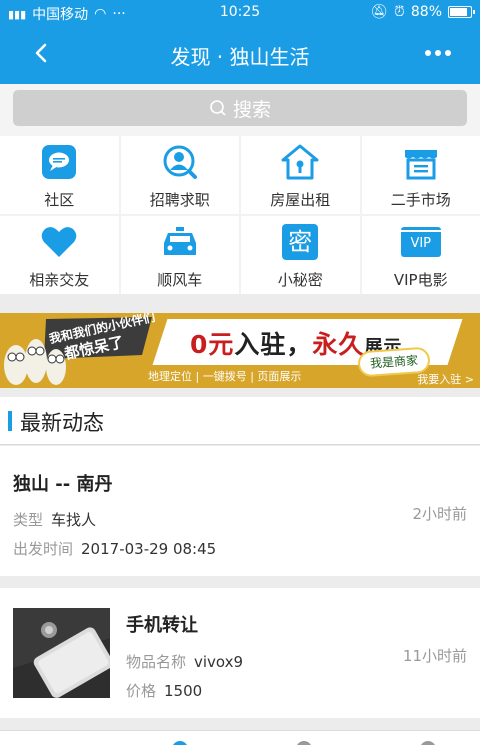  I want to click on field-key: 价格, so click(141, 691).